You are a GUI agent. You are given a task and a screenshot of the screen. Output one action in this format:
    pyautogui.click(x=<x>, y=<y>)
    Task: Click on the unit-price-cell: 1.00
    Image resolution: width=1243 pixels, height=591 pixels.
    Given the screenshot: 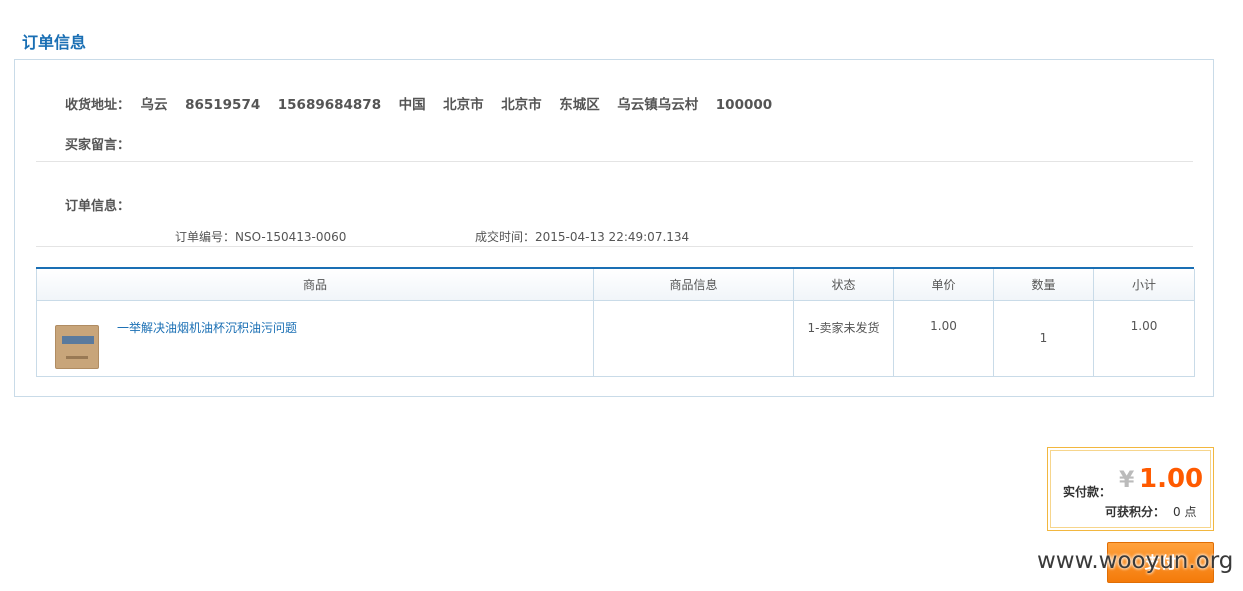 What is the action you would take?
    pyautogui.click(x=943, y=338)
    